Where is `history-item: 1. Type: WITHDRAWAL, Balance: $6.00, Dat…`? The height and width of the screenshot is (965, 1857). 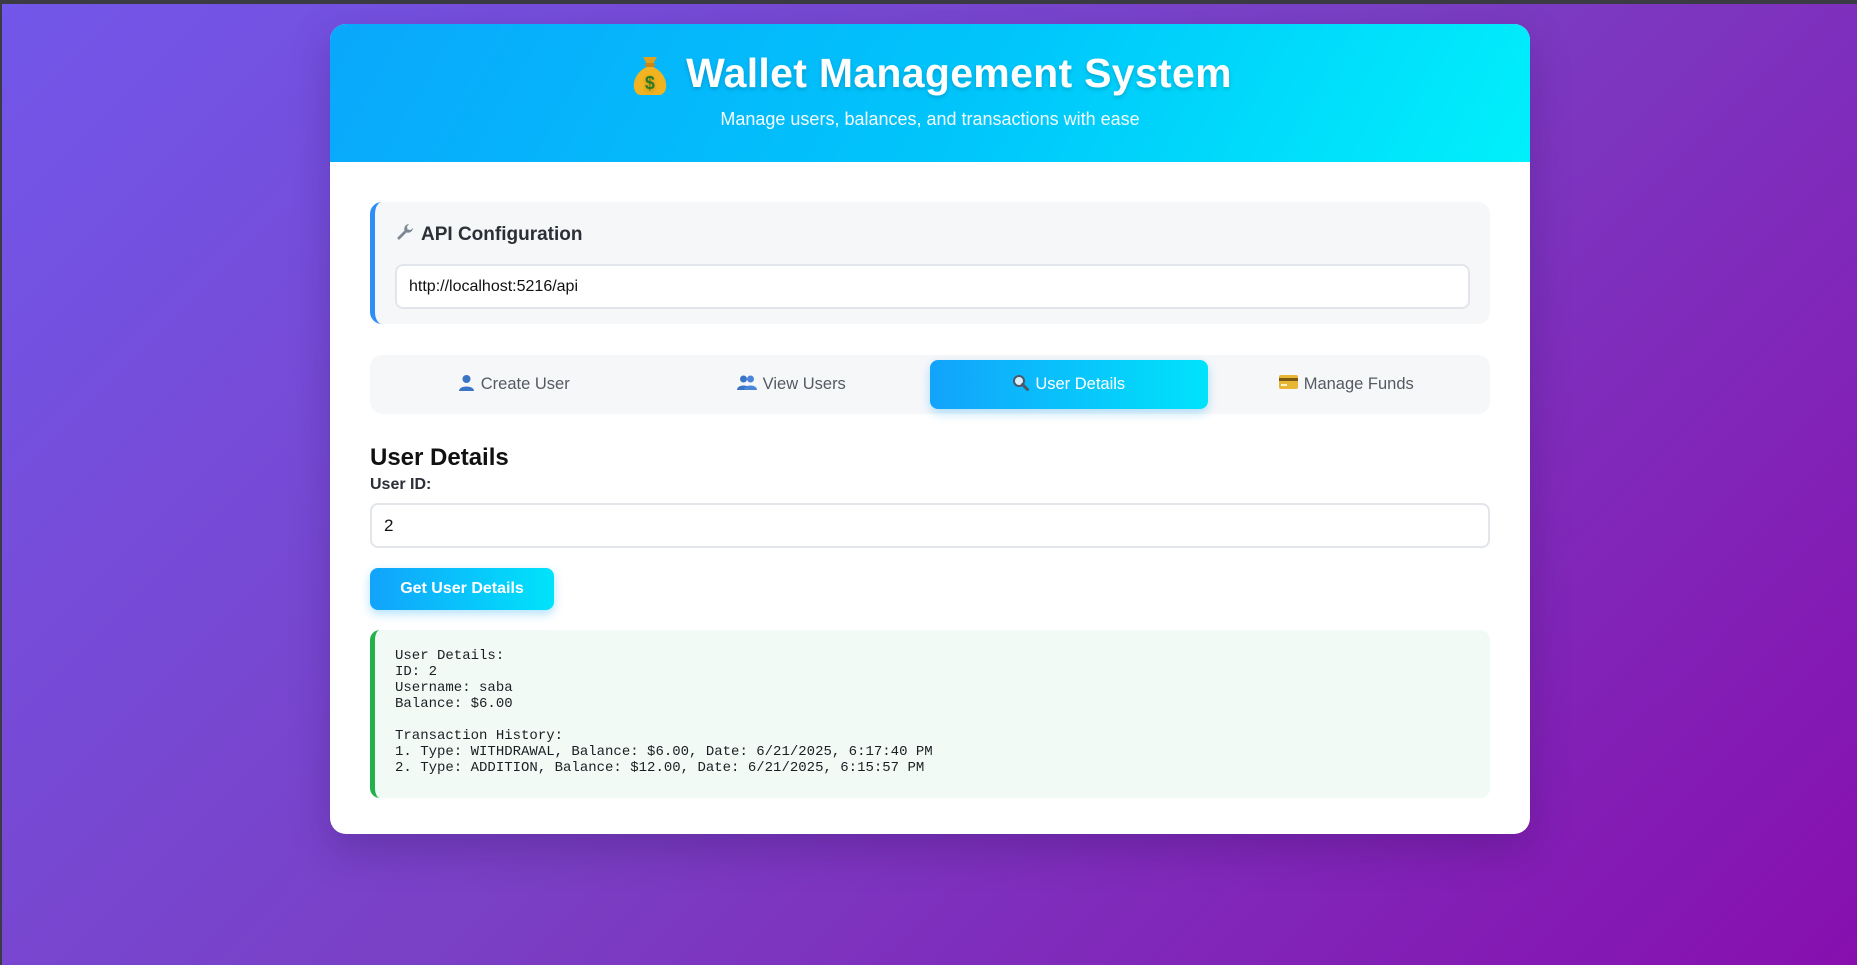 history-item: 1. Type: WITHDRAWAL, Balance: $6.00, Dat… is located at coordinates (664, 752).